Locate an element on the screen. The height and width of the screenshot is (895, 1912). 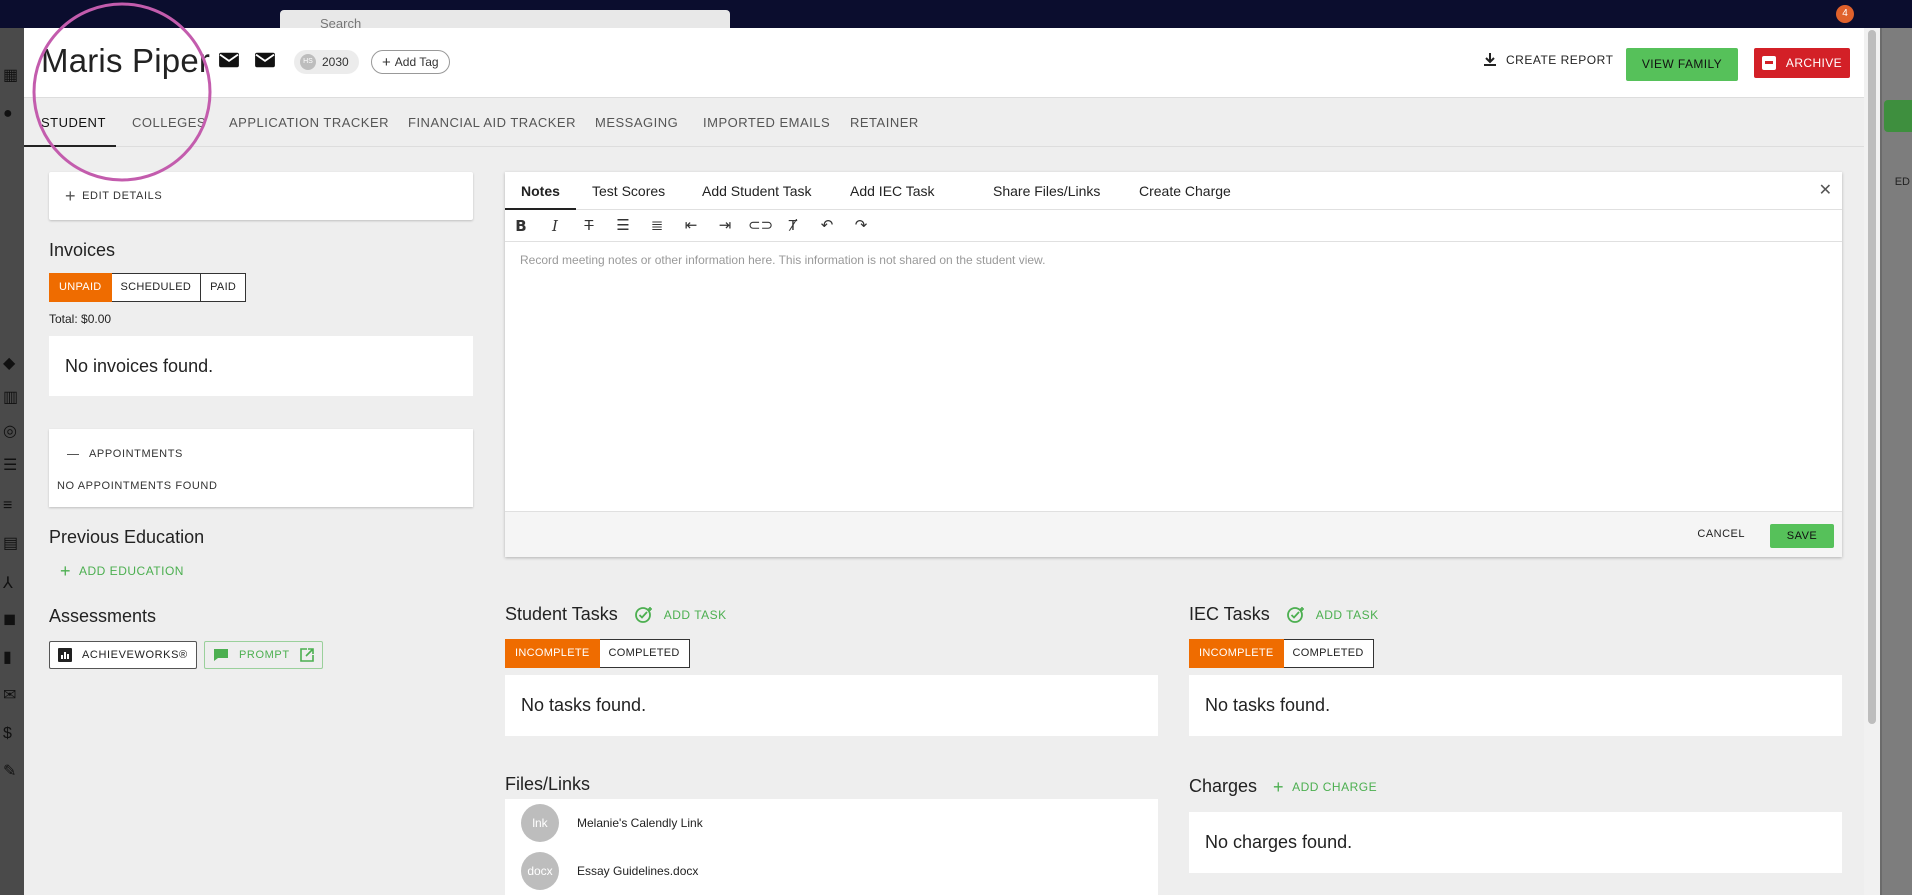
appointments-label: APPOINTMENTS is located at coordinates (136, 454).